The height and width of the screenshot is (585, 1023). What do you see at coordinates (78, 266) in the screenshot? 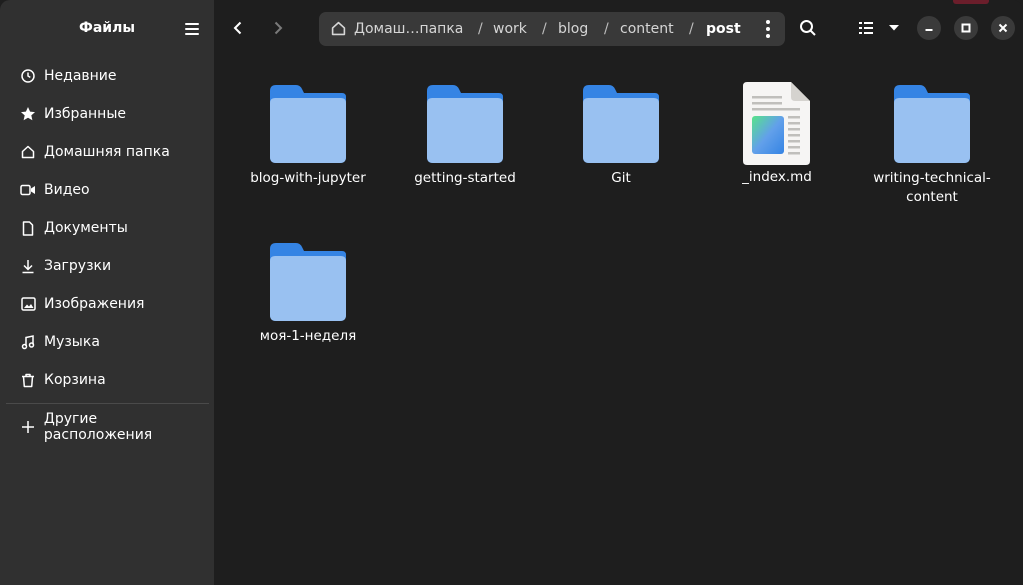
I see `sidebar-item-label: Загрузки` at bounding box center [78, 266].